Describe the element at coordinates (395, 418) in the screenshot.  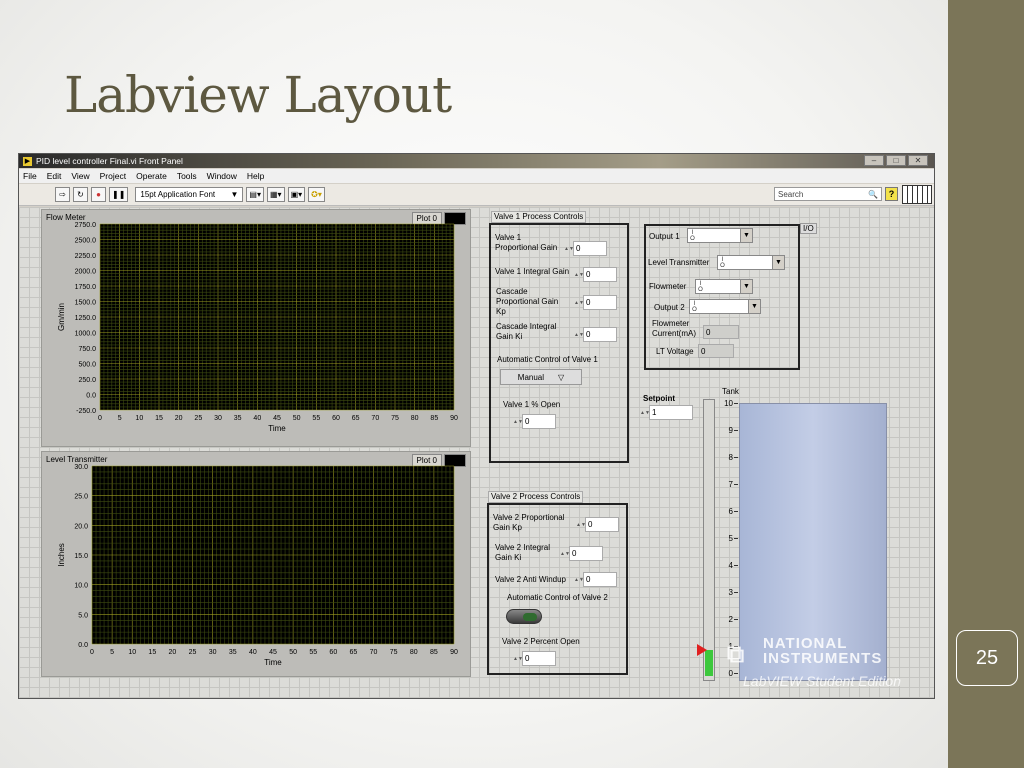
I see `x-tick-label: 75` at that location.